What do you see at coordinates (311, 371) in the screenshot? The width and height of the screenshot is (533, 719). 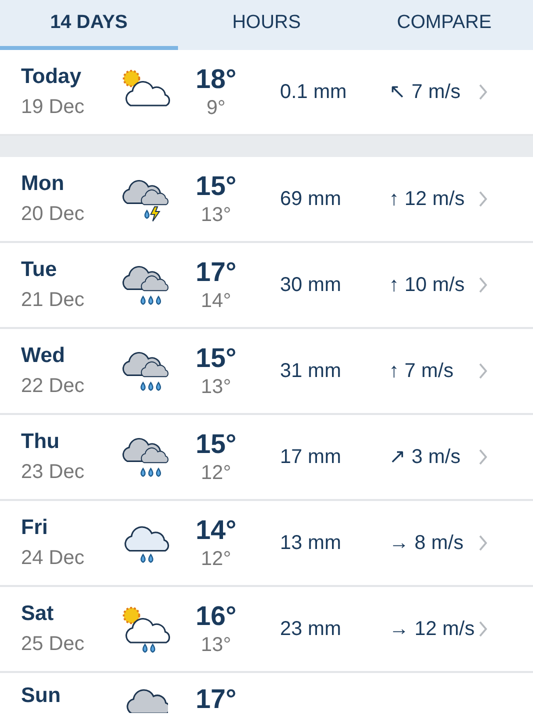 I see `precipitation: 31 mm` at bounding box center [311, 371].